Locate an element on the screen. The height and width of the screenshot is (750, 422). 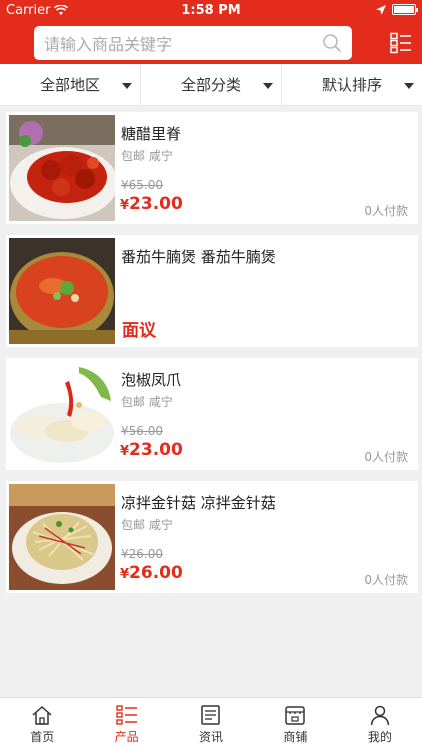
tab-news: 资讯 is located at coordinates (211, 724).